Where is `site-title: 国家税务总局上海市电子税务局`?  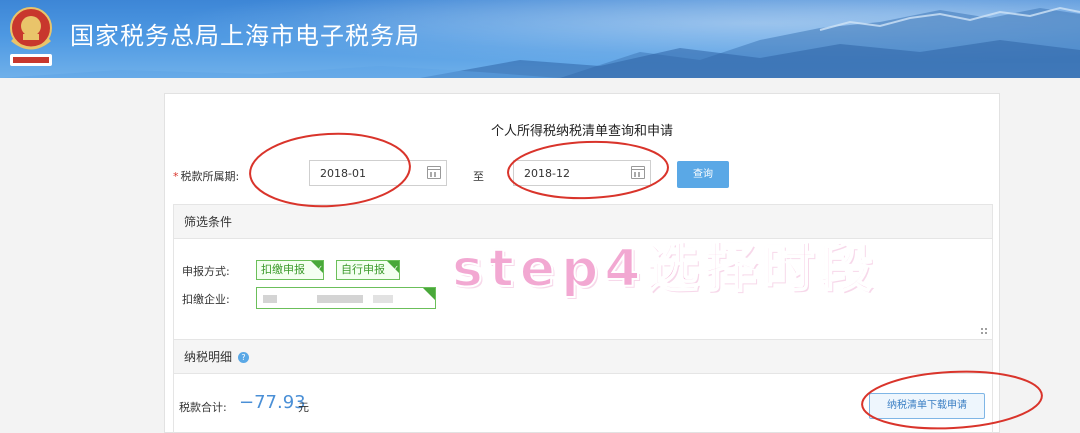 site-title: 国家税务总局上海市电子税务局 is located at coordinates (245, 36).